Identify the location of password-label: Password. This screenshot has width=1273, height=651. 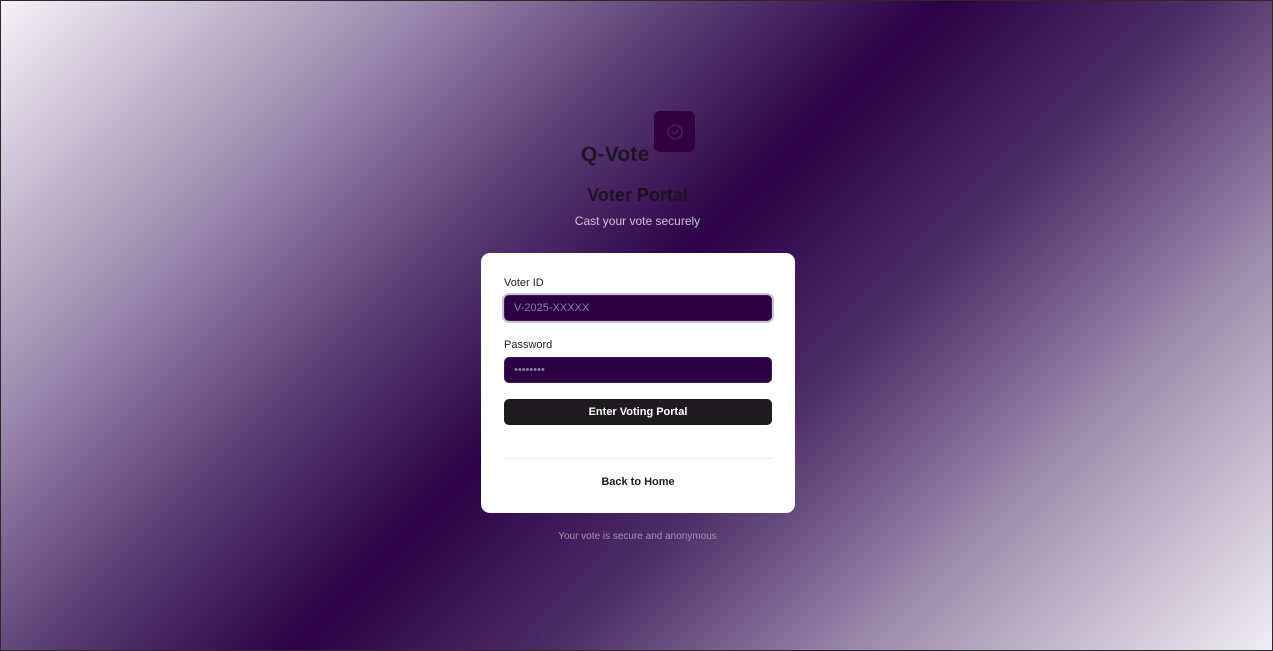
(528, 345).